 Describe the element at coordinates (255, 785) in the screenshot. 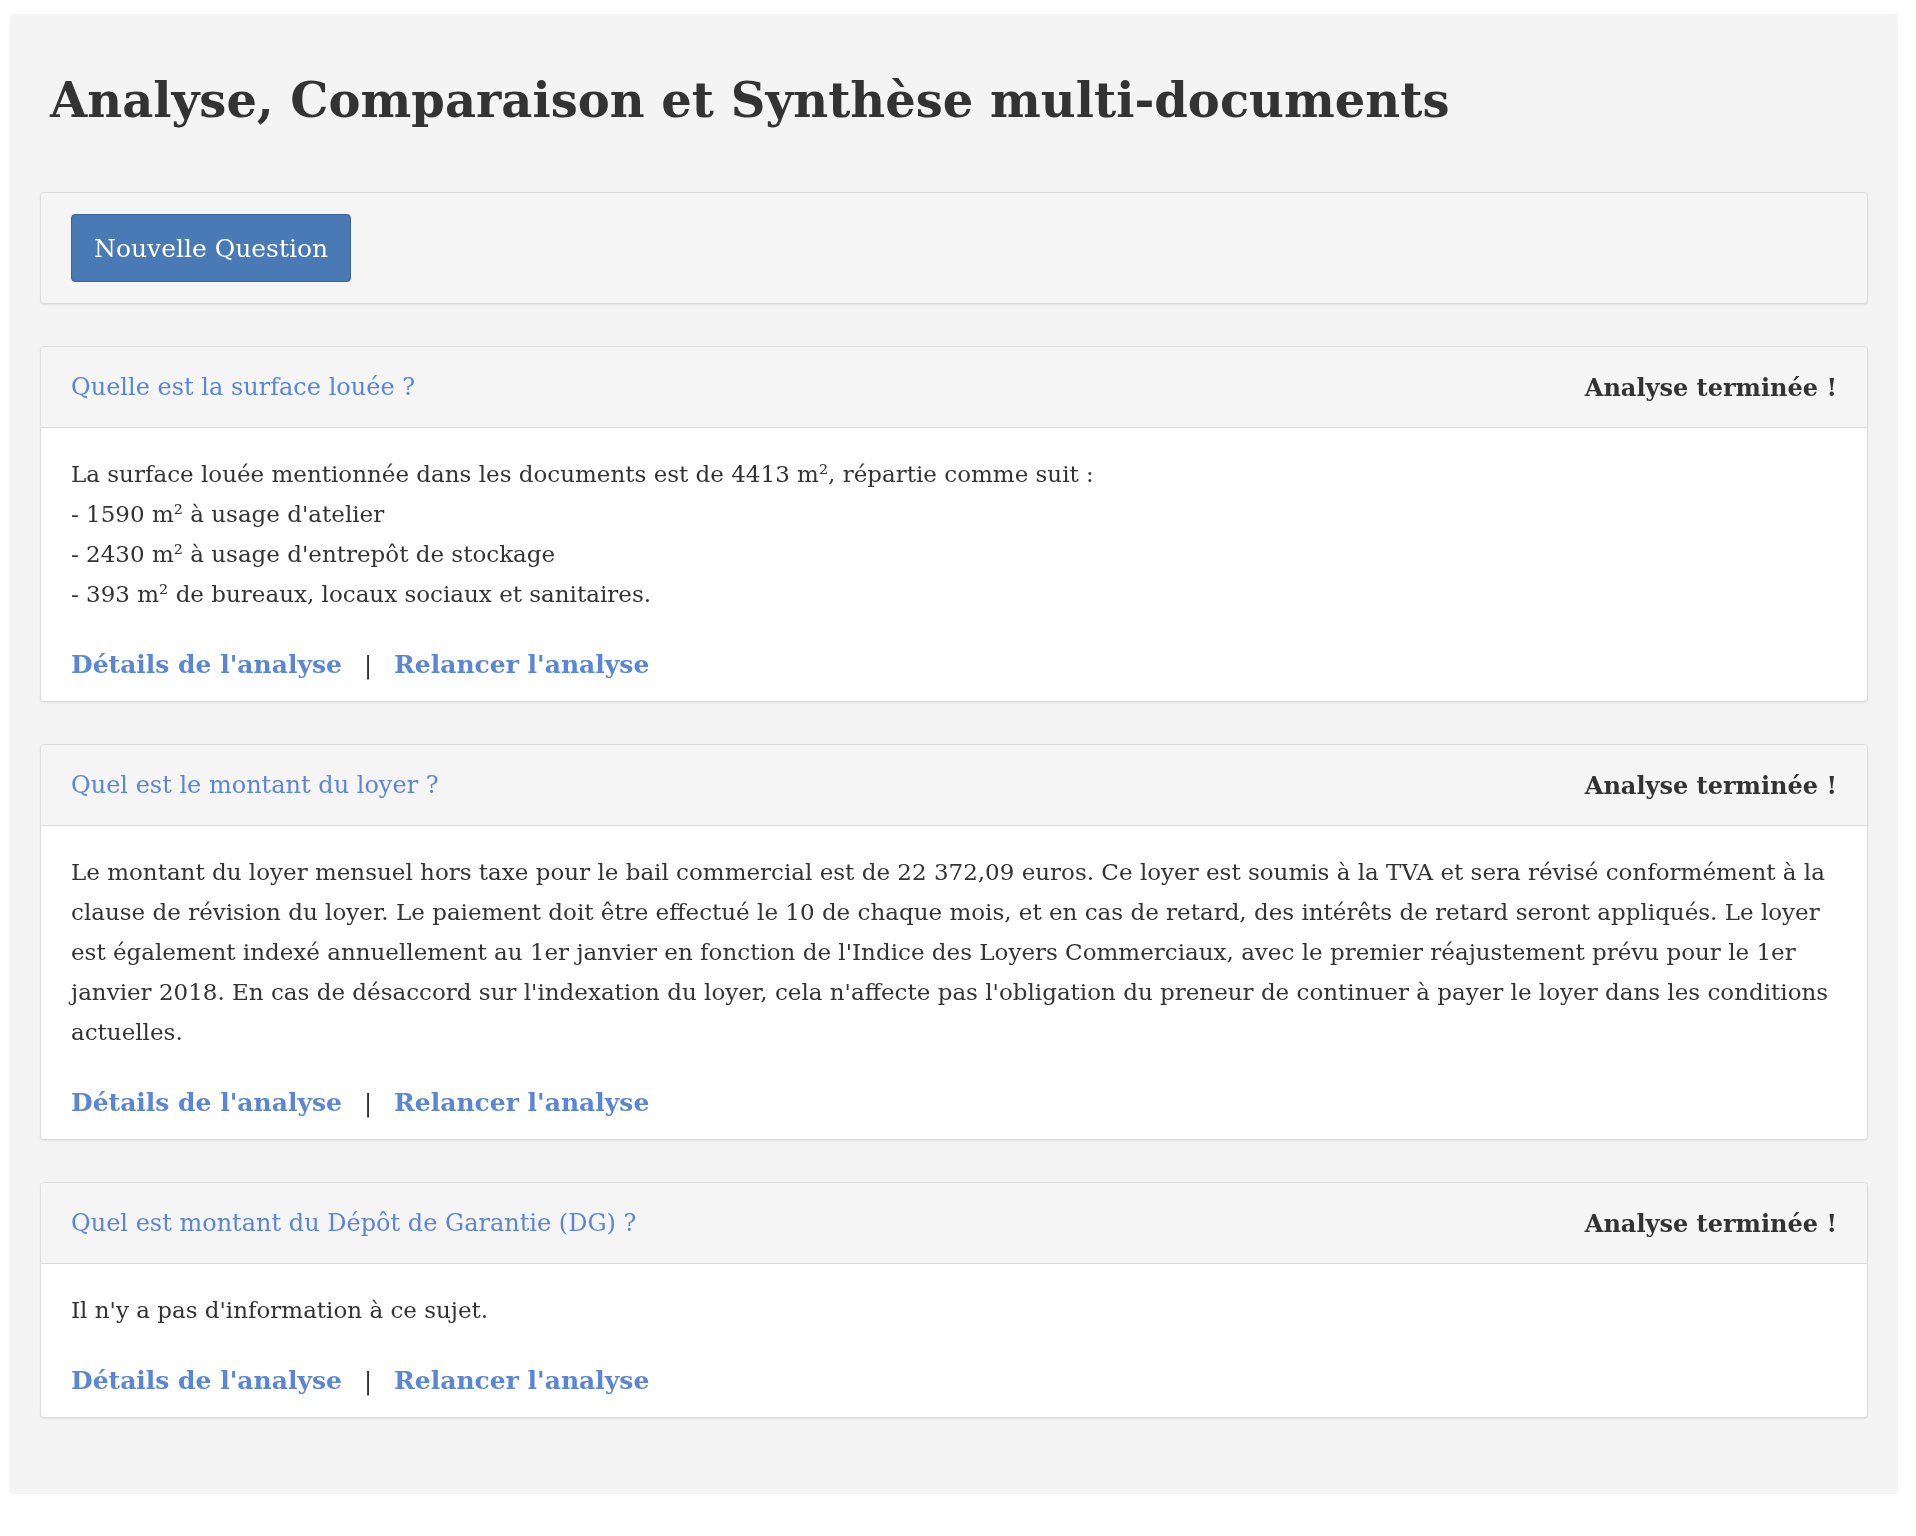

I see `question-link: Quel est le montant du loyer ?` at that location.